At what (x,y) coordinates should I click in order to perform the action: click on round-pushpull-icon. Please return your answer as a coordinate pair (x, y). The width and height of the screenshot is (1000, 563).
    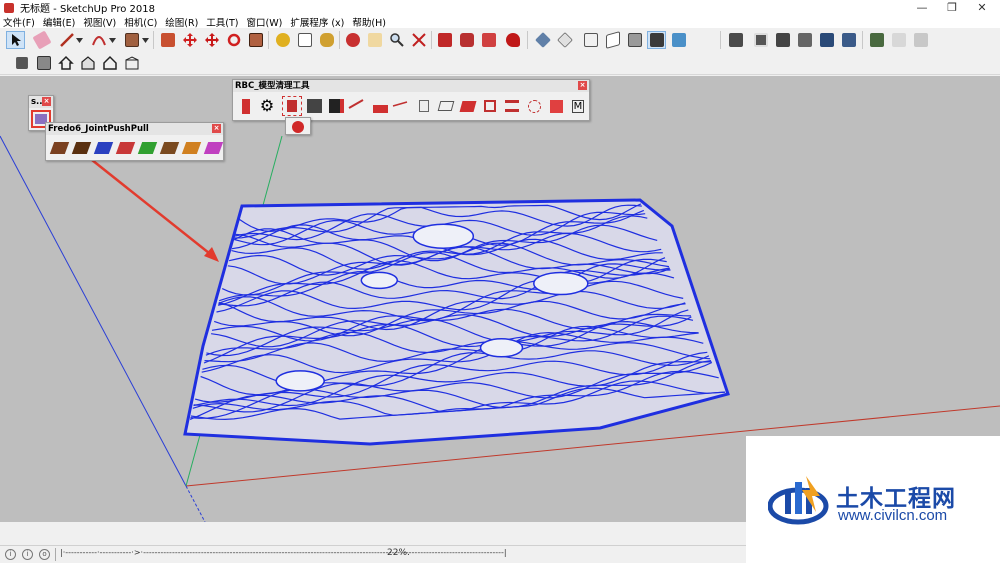
    Looking at the image, I should click on (169, 148).